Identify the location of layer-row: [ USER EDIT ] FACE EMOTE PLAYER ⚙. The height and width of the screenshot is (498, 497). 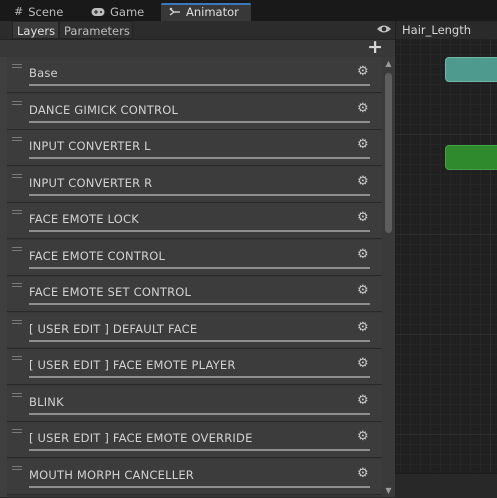
(194, 367).